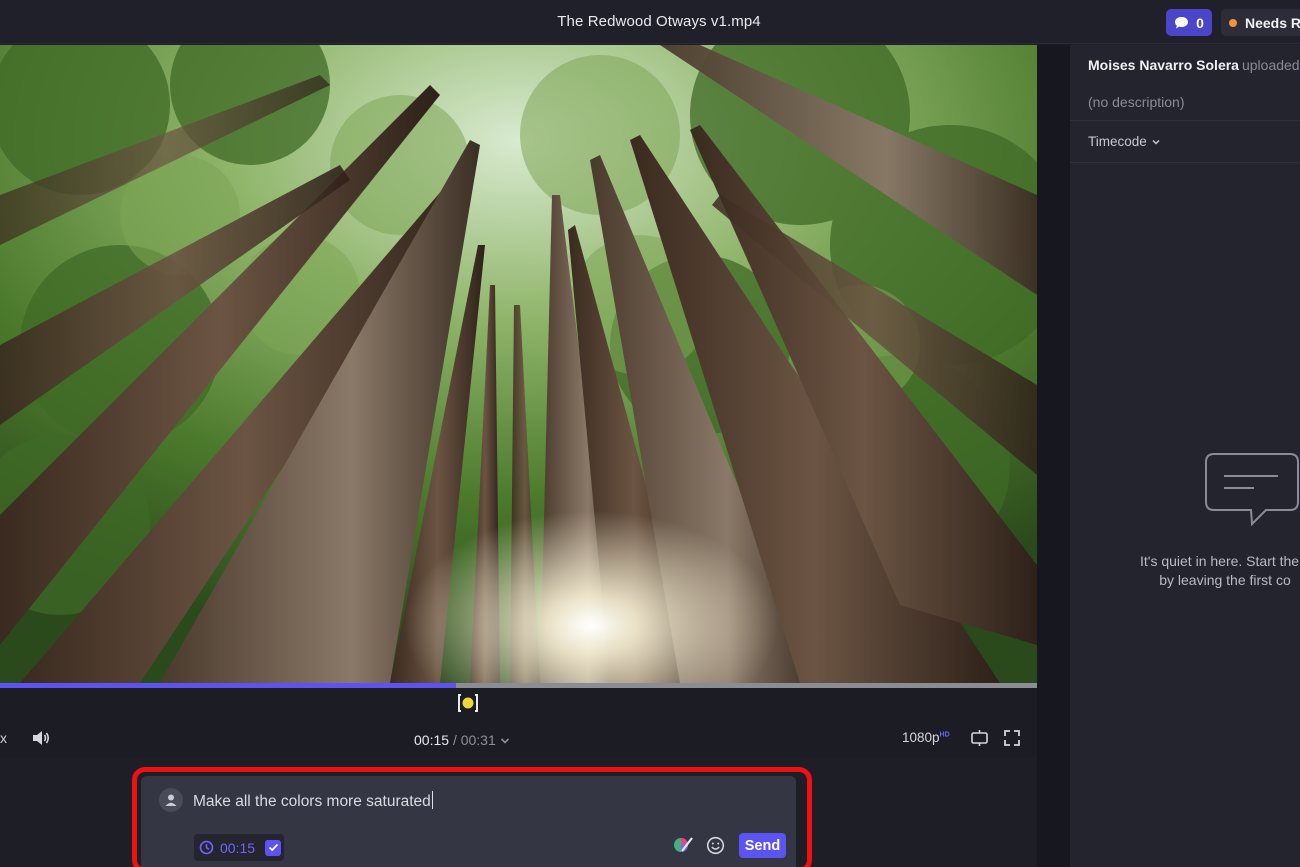  What do you see at coordinates (1272, 22) in the screenshot?
I see `status-label: Needs R` at bounding box center [1272, 22].